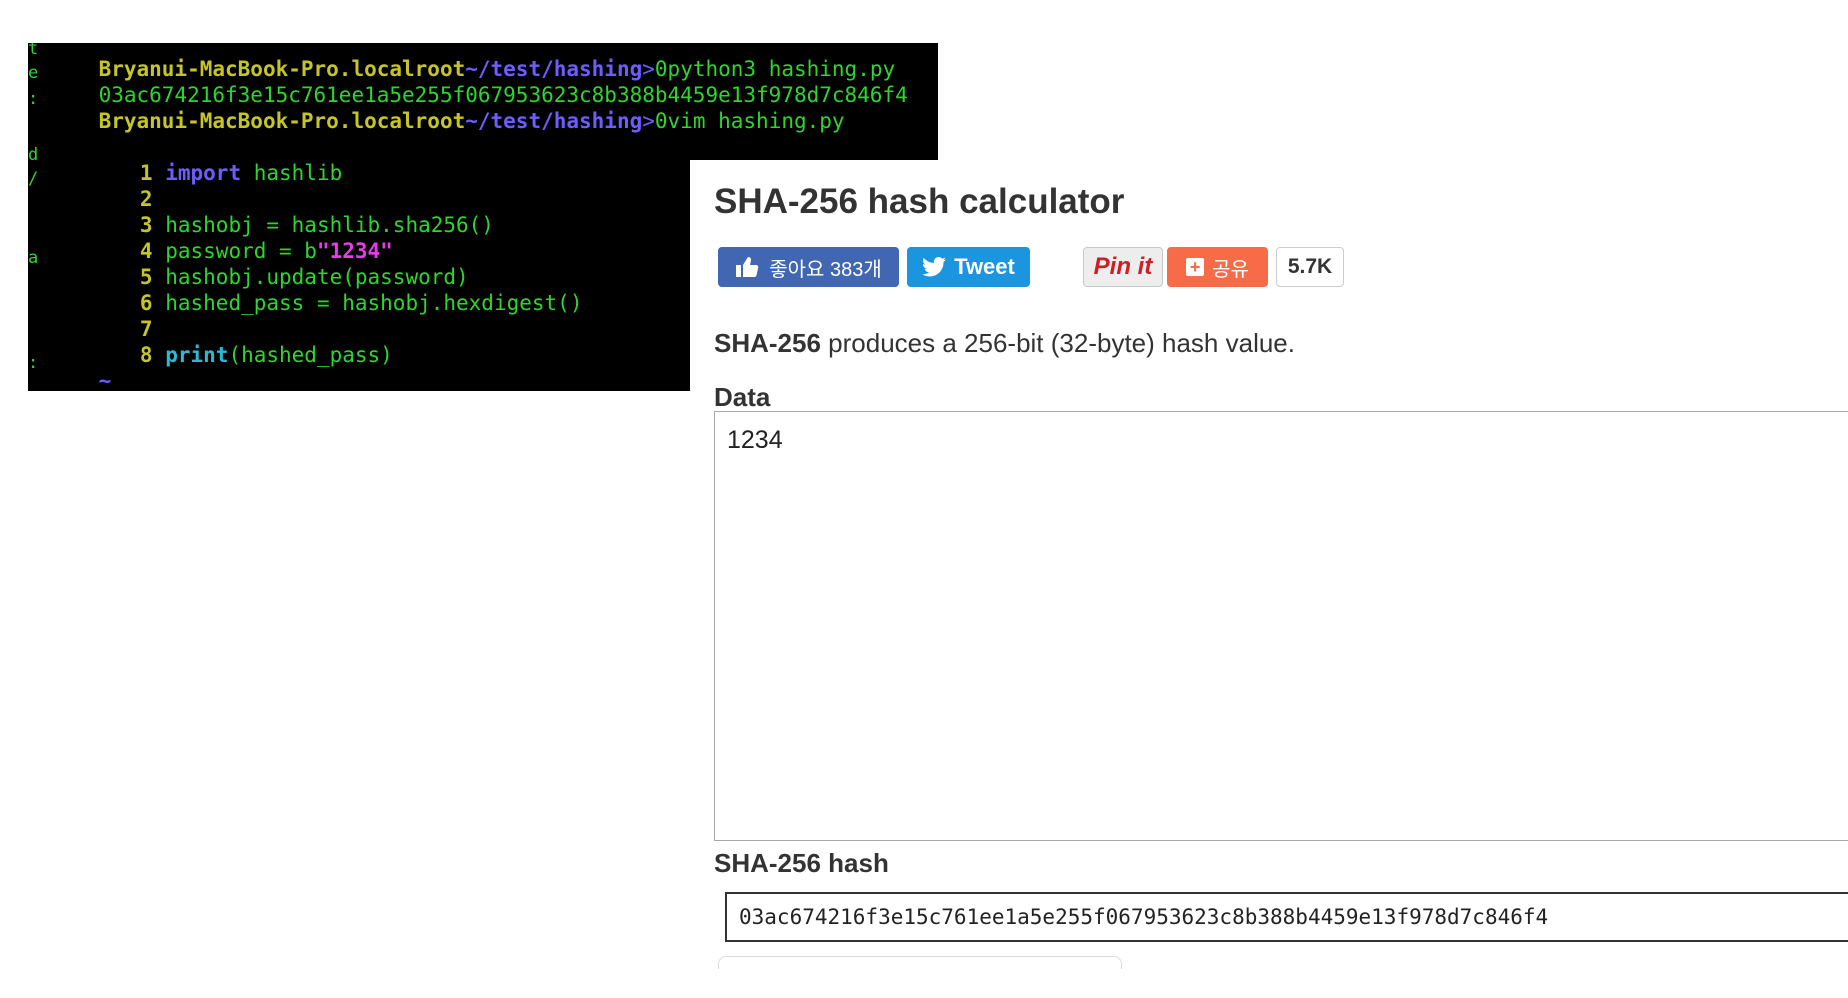 This screenshot has height=998, width=1848. I want to click on share-count-badge: 5.7K, so click(1310, 267).